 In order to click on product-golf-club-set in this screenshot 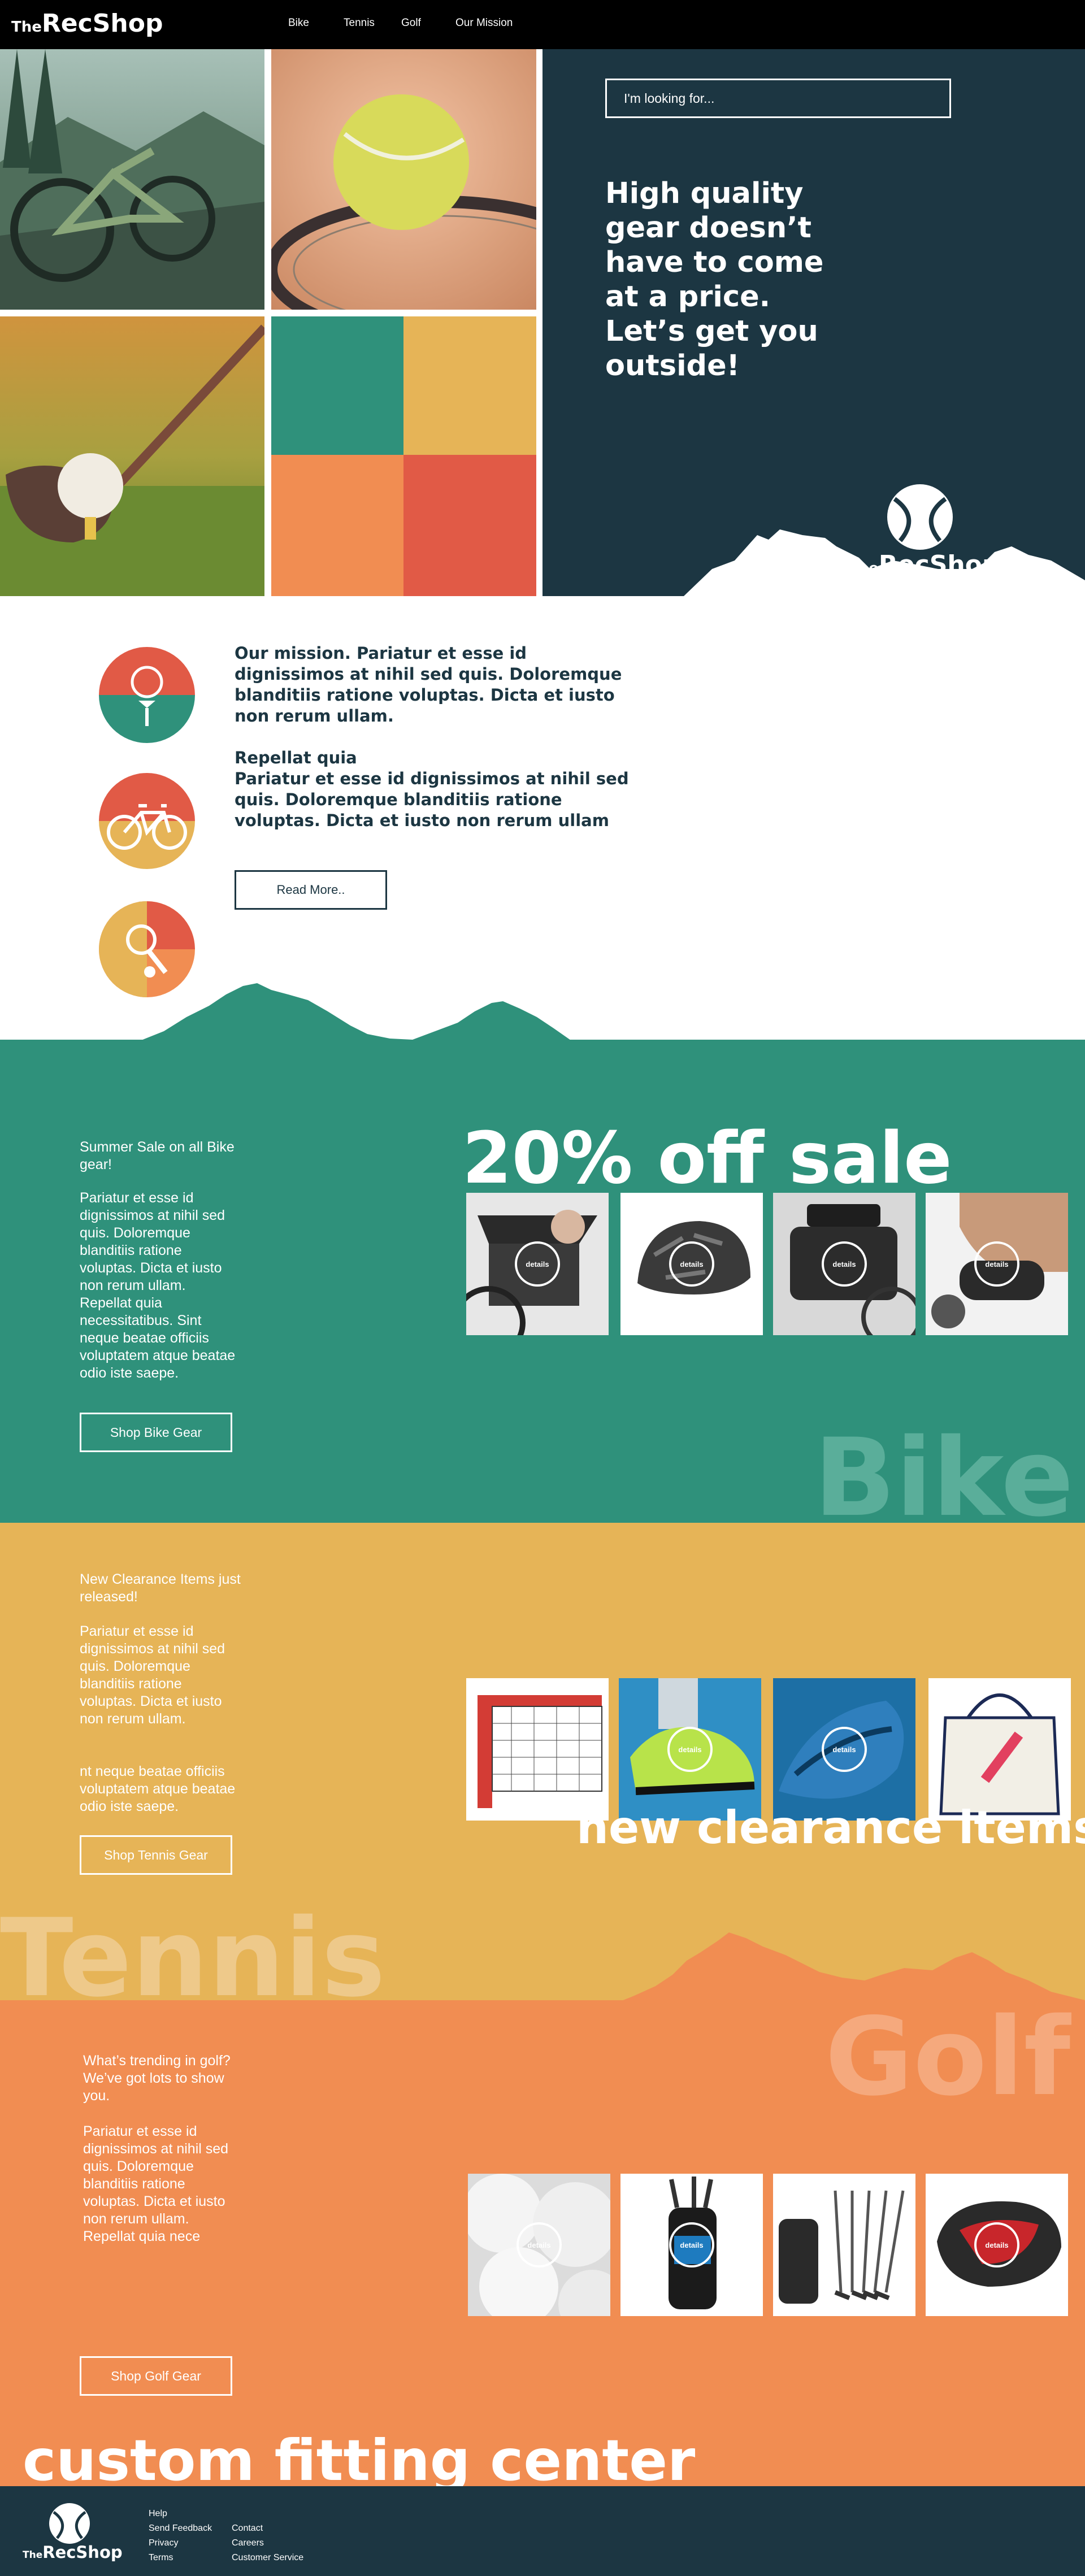, I will do `click(844, 2245)`.